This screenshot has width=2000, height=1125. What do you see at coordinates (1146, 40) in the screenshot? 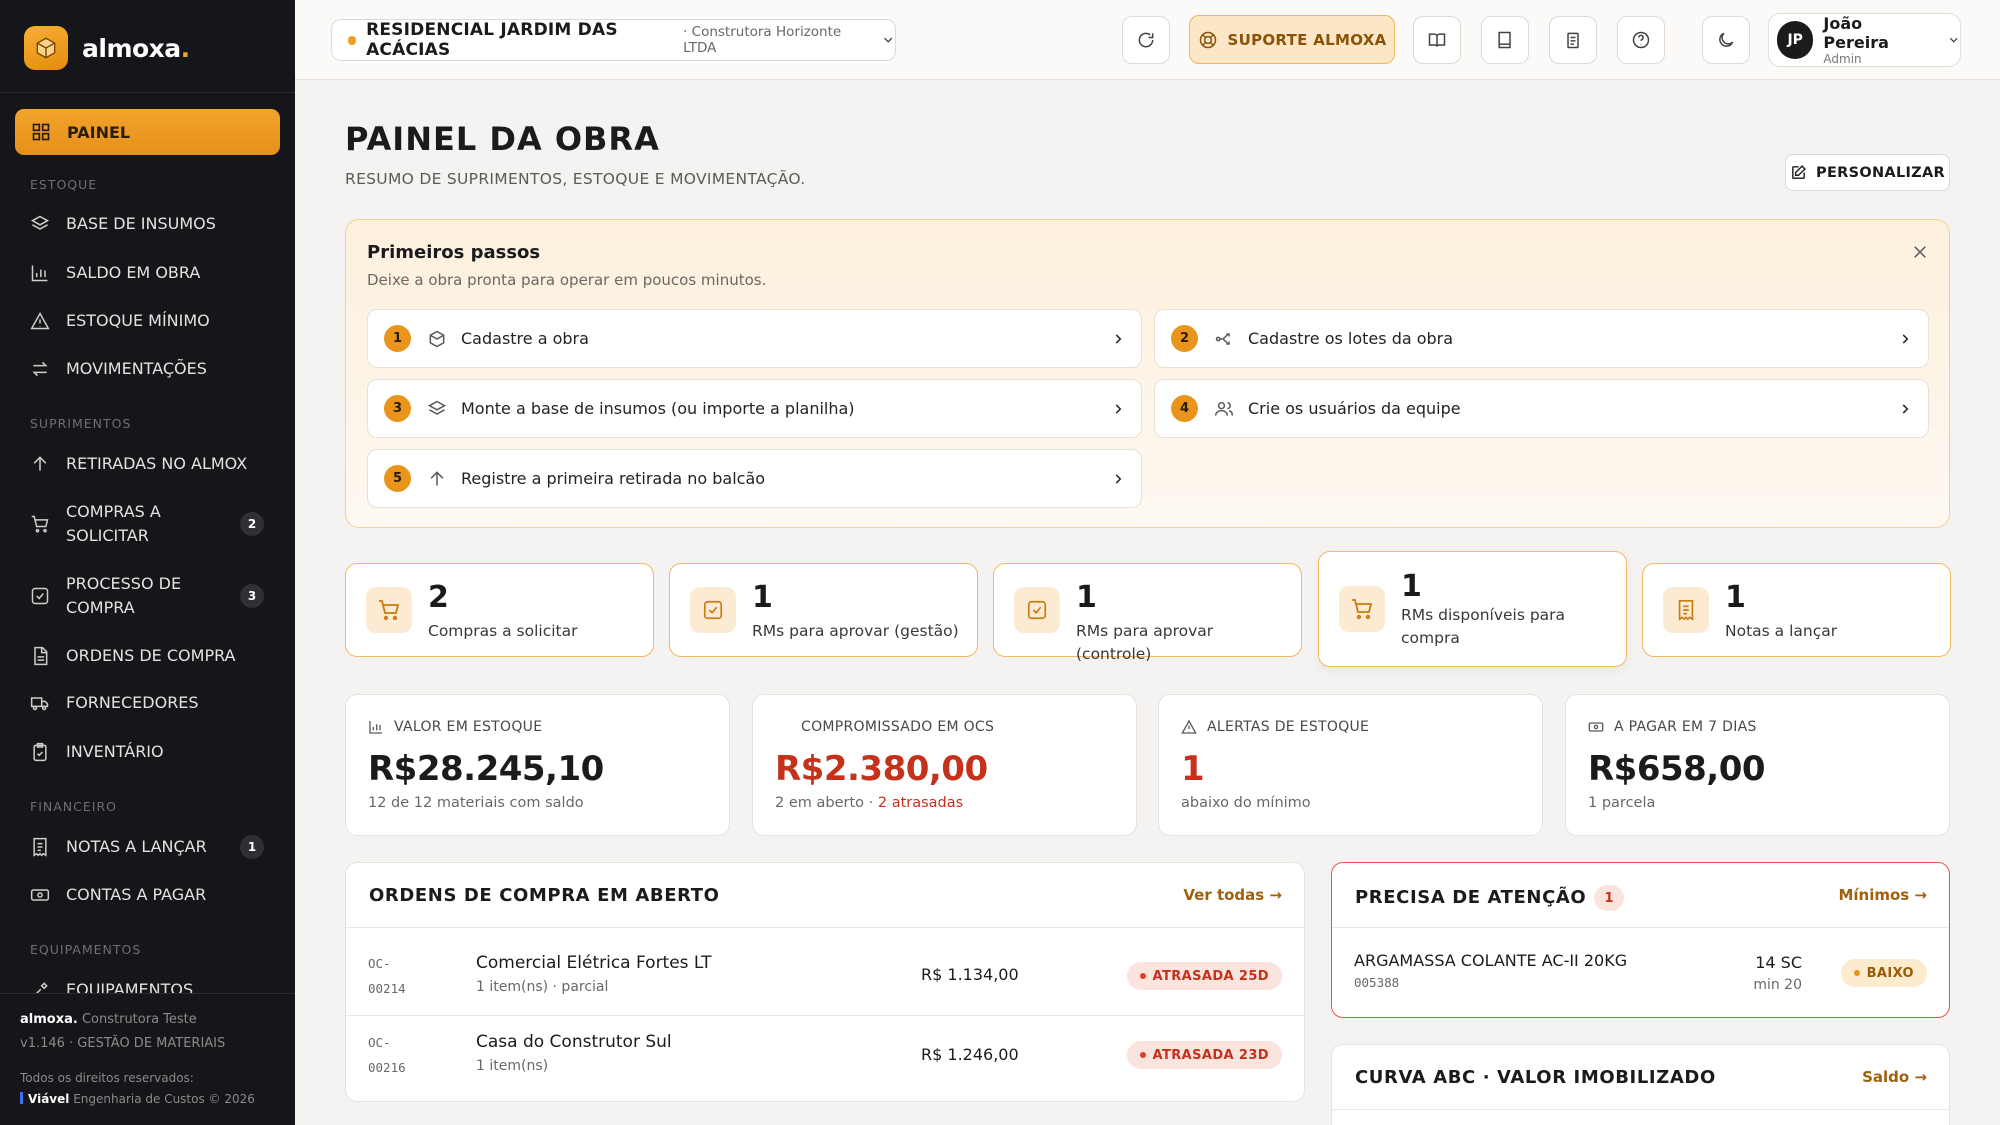
I see `refresh-button` at bounding box center [1146, 40].